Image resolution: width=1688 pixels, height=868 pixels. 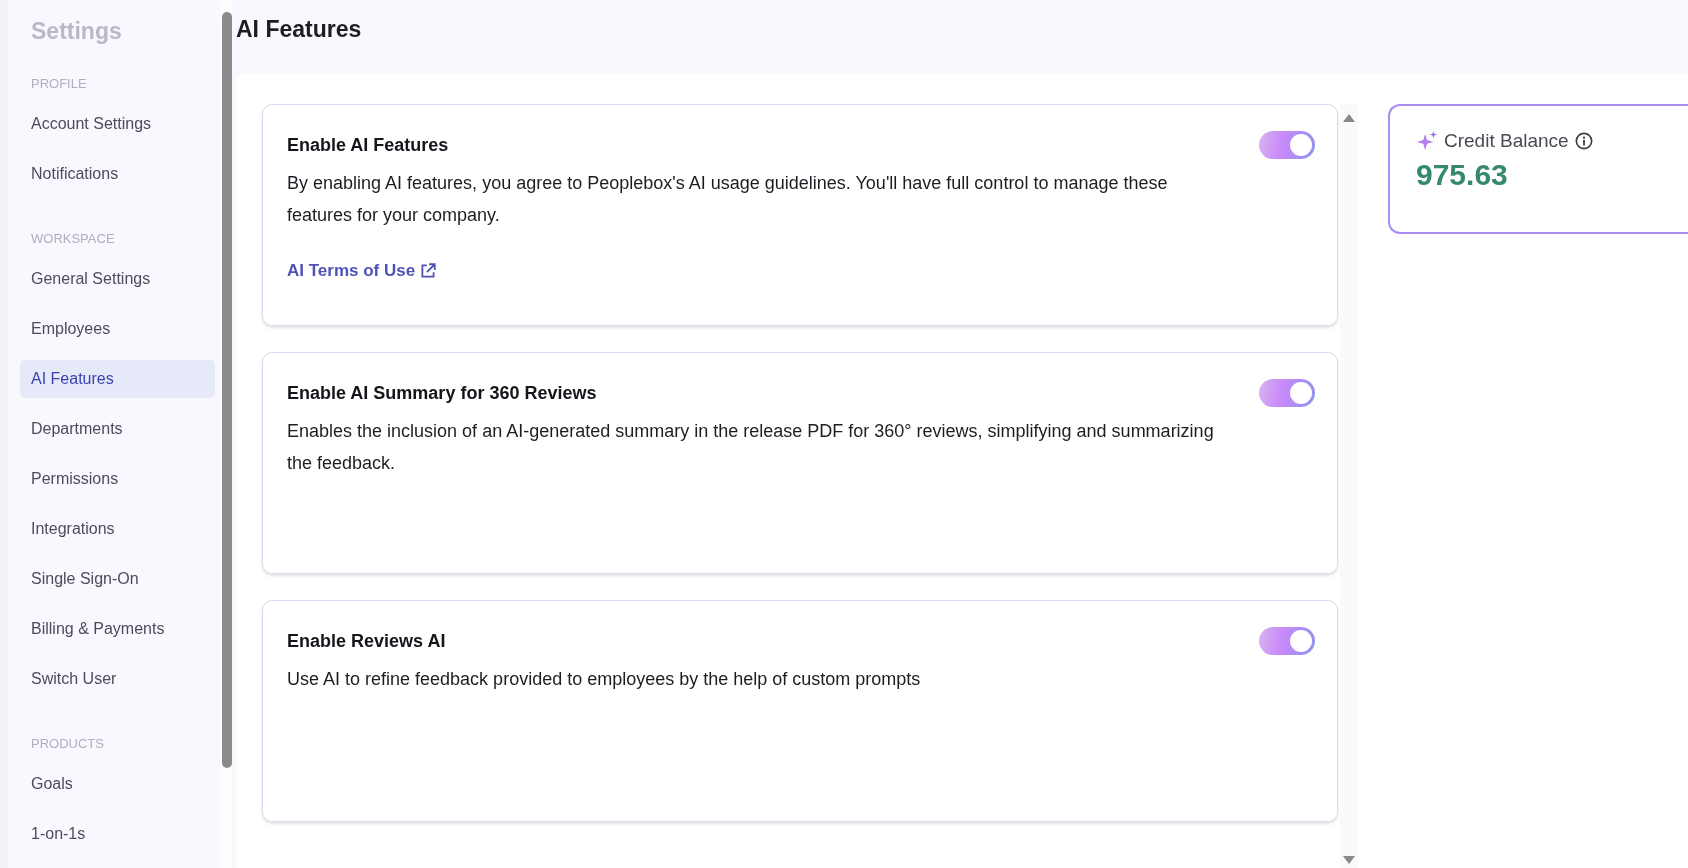 I want to click on sidebar-item: General Settings, so click(x=117, y=279).